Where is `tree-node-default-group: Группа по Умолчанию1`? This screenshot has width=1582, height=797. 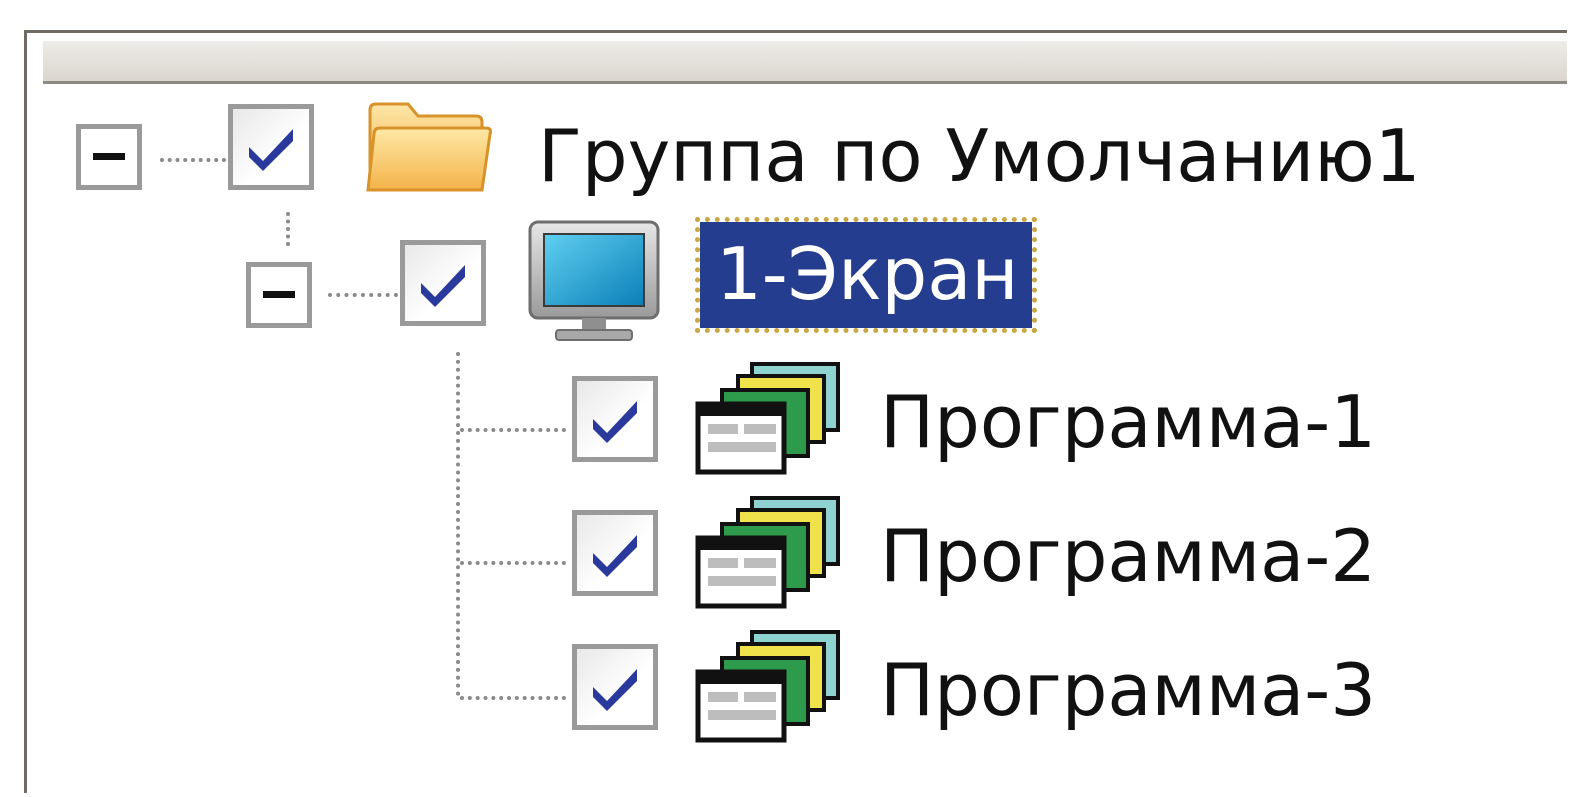
tree-node-default-group: Группа по Умолчанию1 is located at coordinates (779, 150).